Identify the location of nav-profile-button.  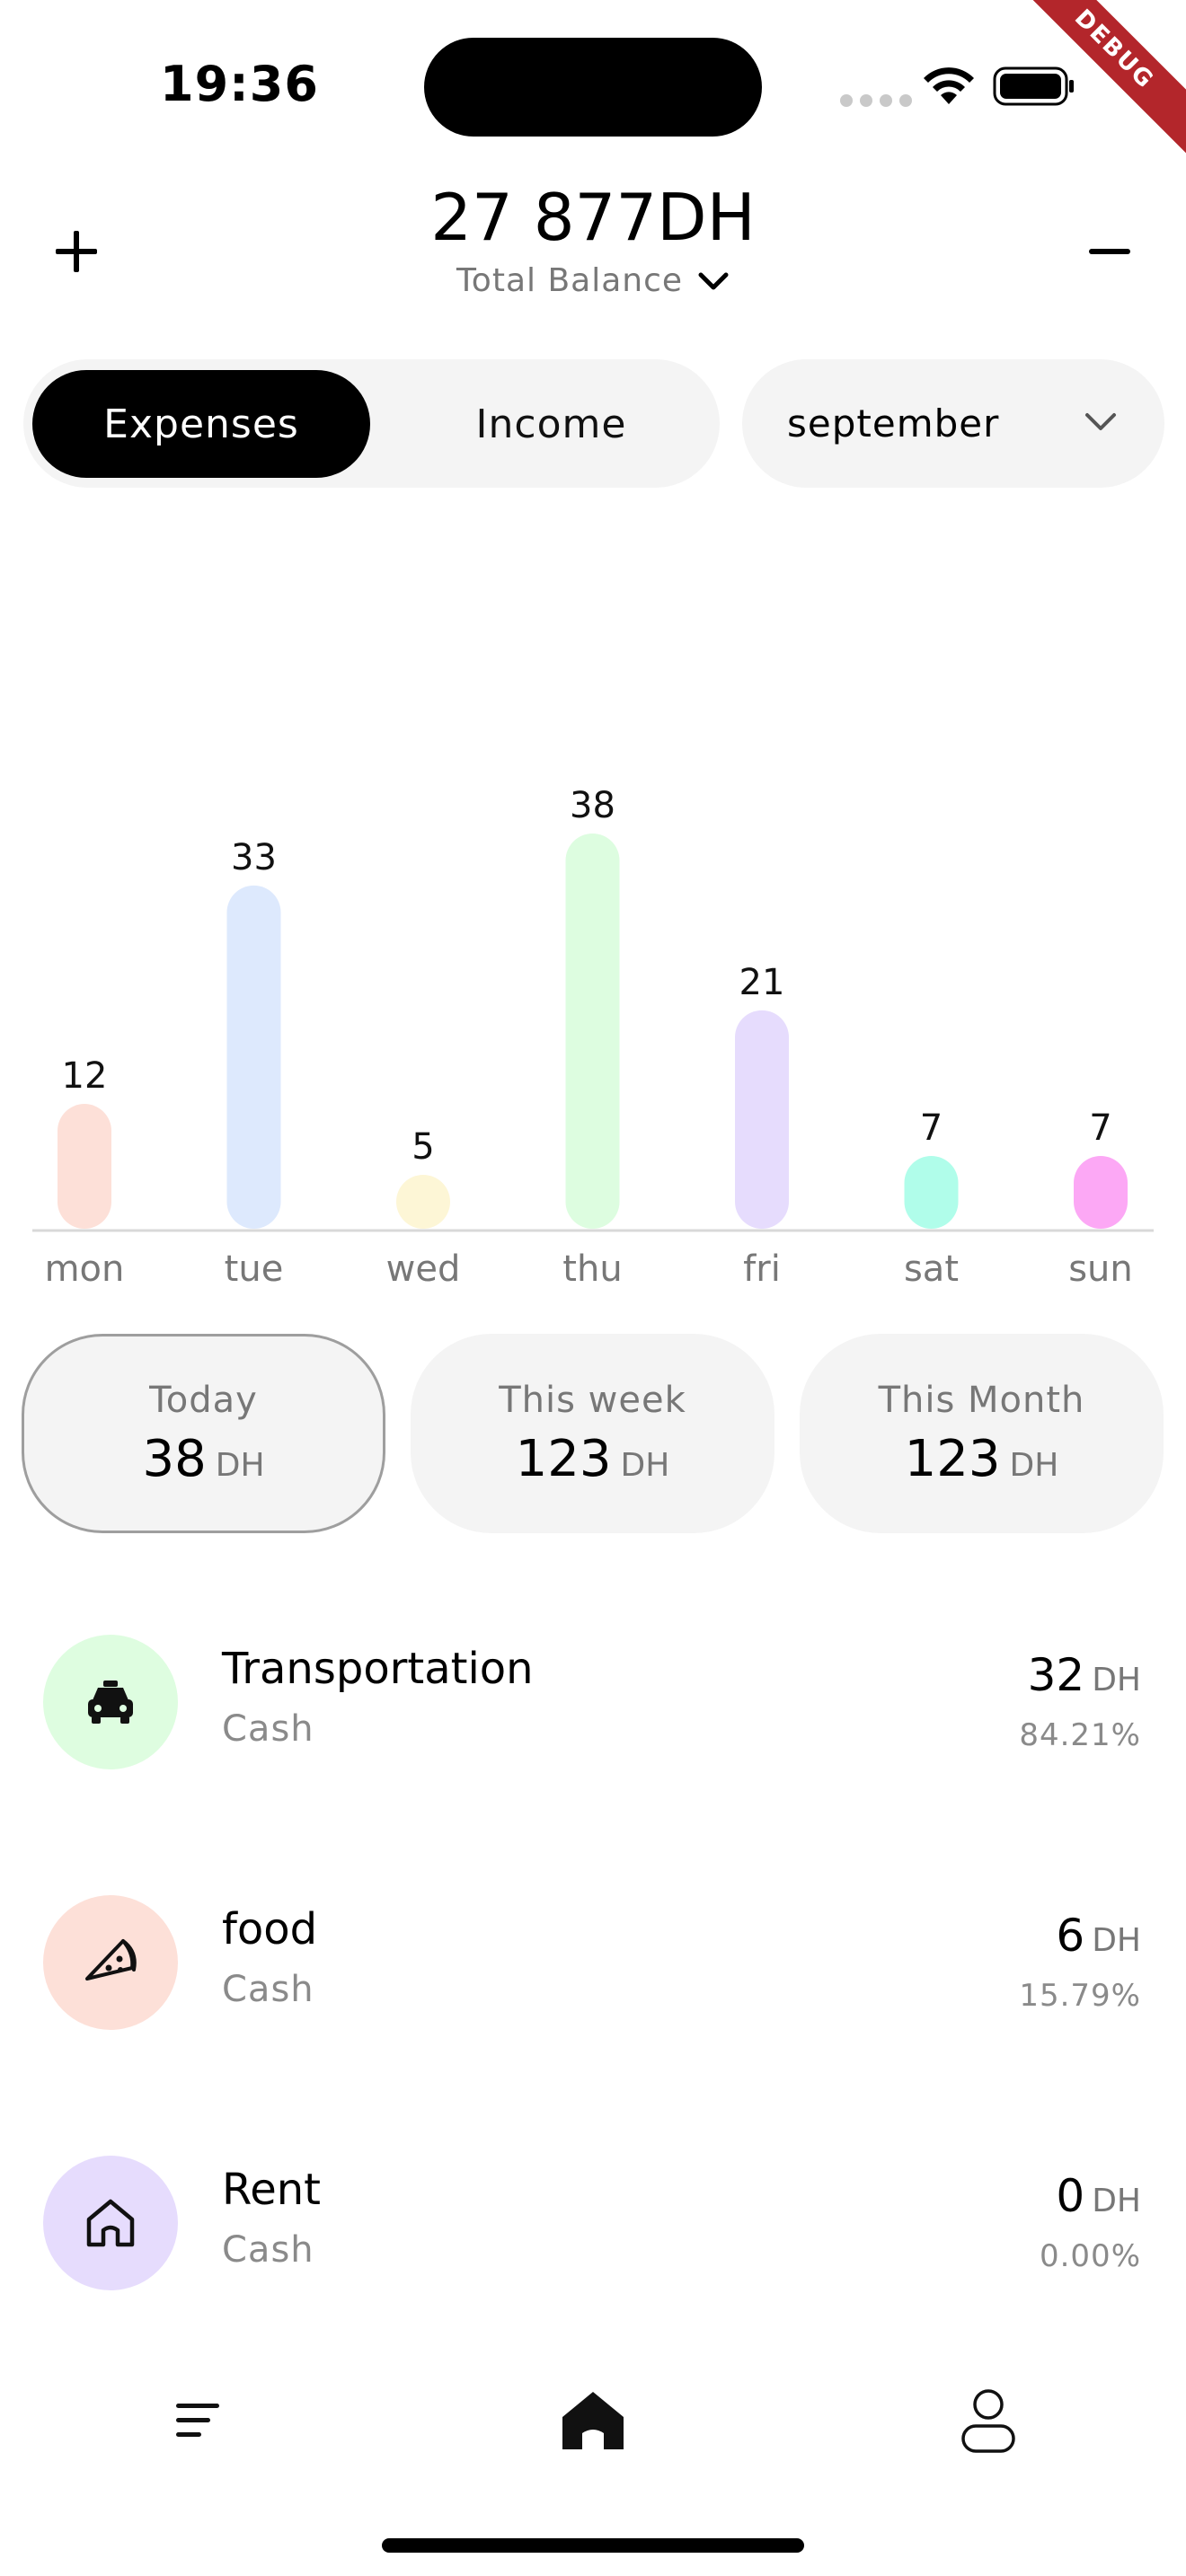
(988, 2420).